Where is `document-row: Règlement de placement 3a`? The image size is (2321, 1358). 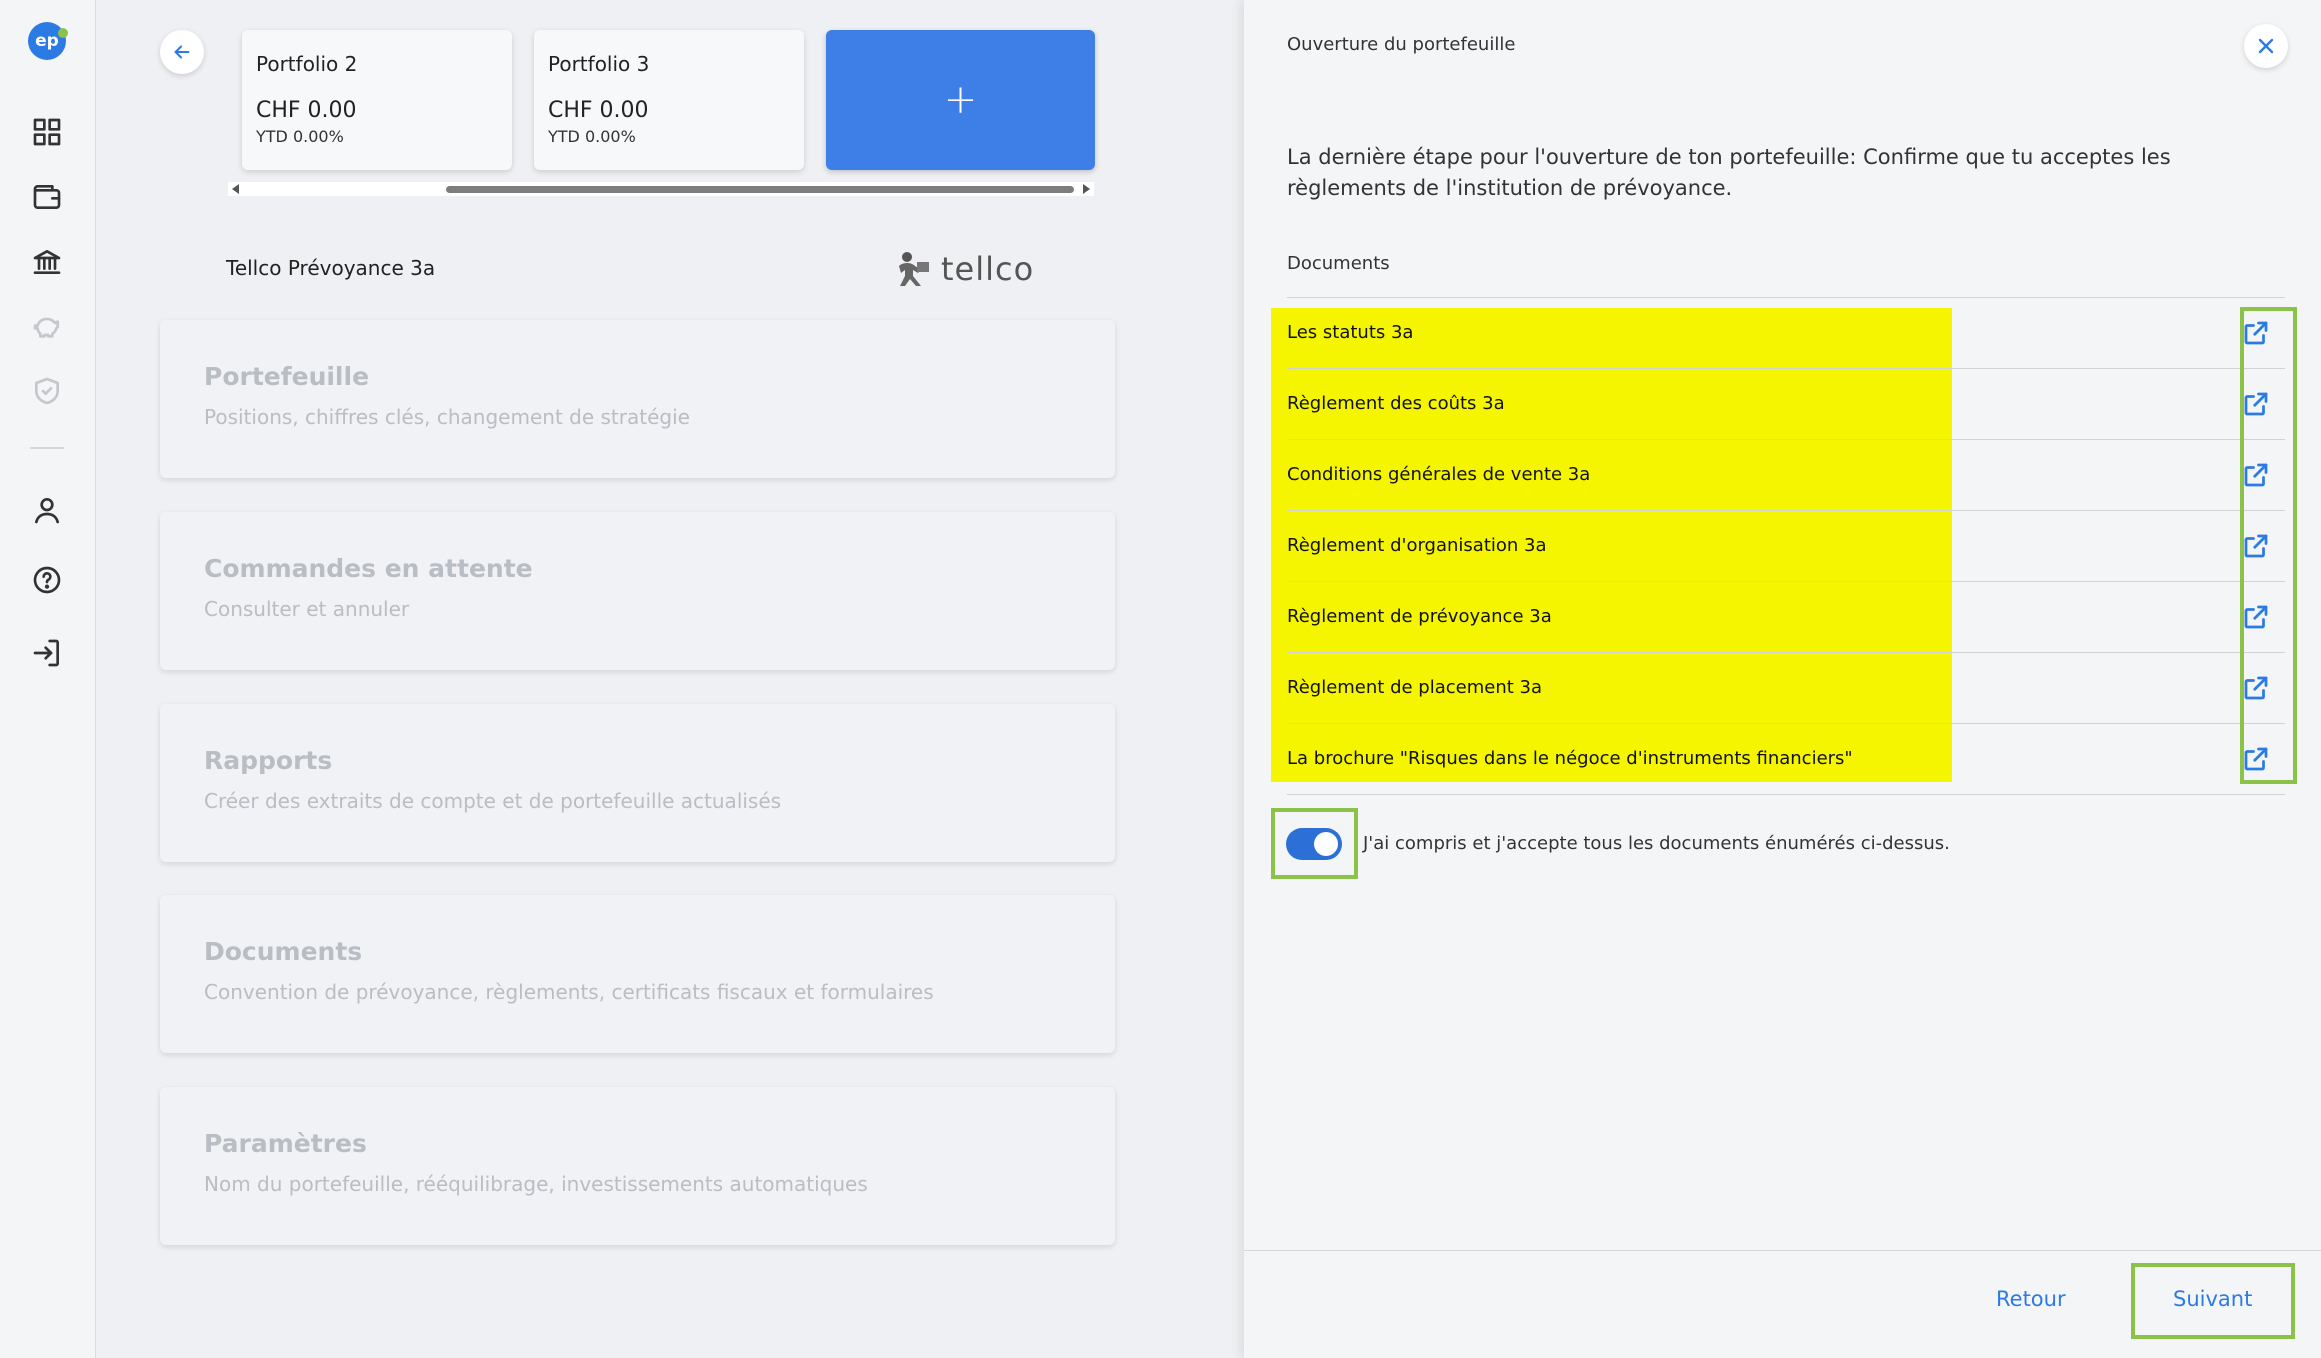
document-row: Règlement de placement 3a is located at coordinates (1786, 688).